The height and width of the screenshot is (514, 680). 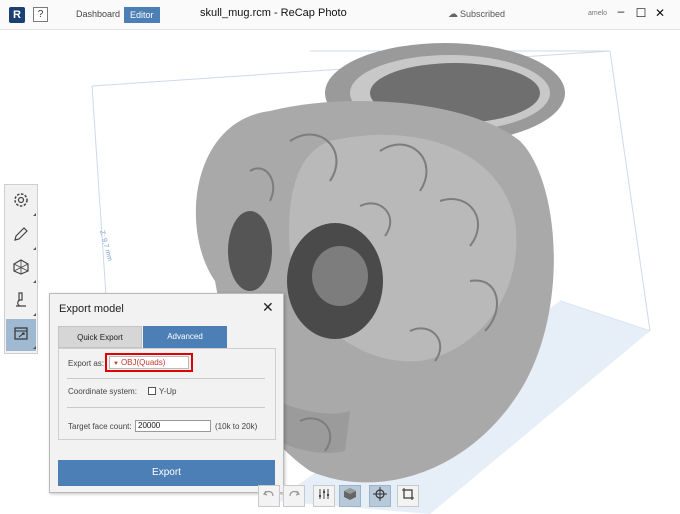 I want to click on export-icon, so click(x=21, y=335).